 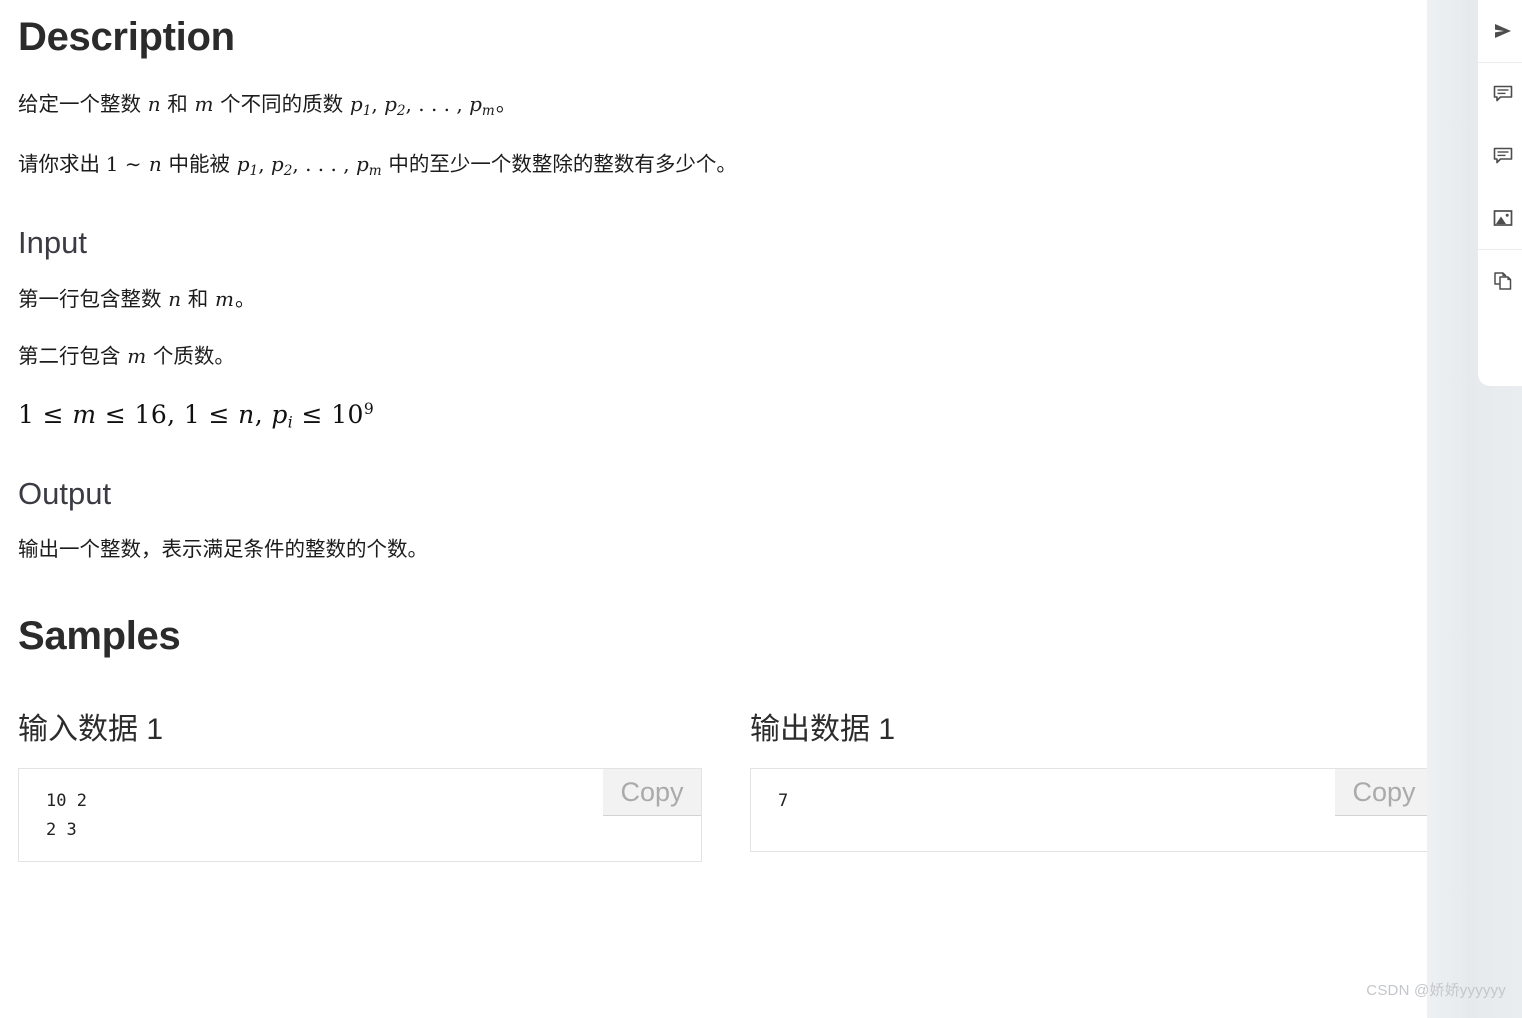 I want to click on input-line-1: 第一行包含整数 n 和 m。, so click(x=713, y=300).